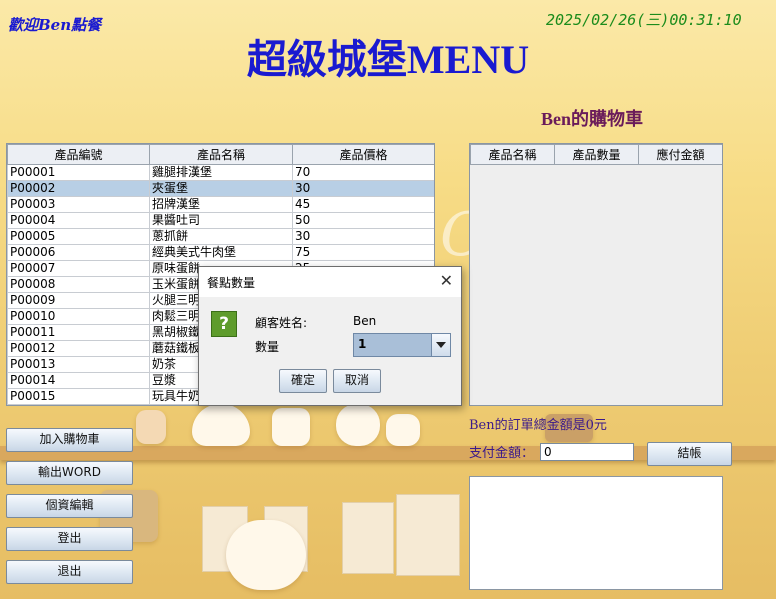 This screenshot has height=599, width=776. What do you see at coordinates (446, 280) in the screenshot?
I see `close-icon: ✕` at bounding box center [446, 280].